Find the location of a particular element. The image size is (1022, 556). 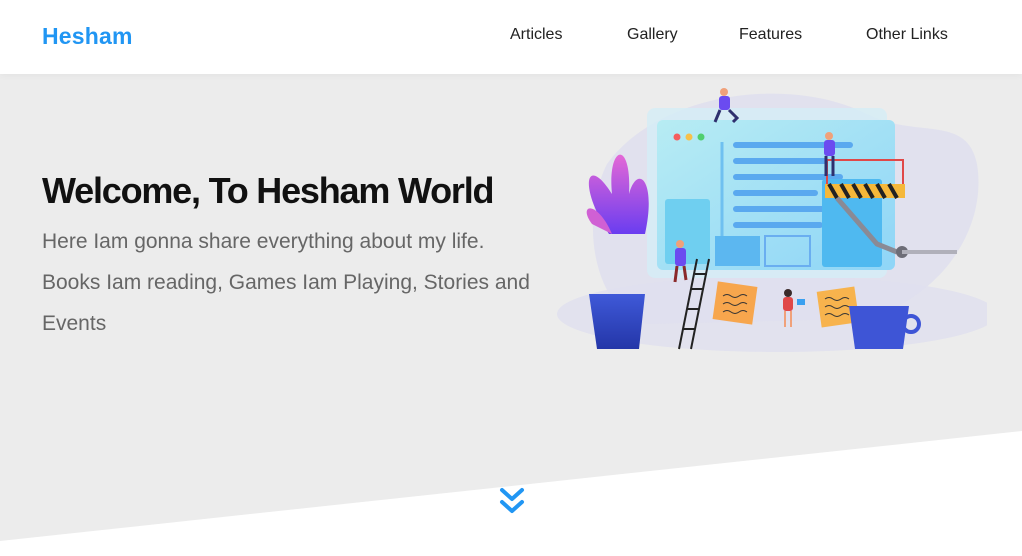

scroll-down-button is located at coordinates (512, 502).